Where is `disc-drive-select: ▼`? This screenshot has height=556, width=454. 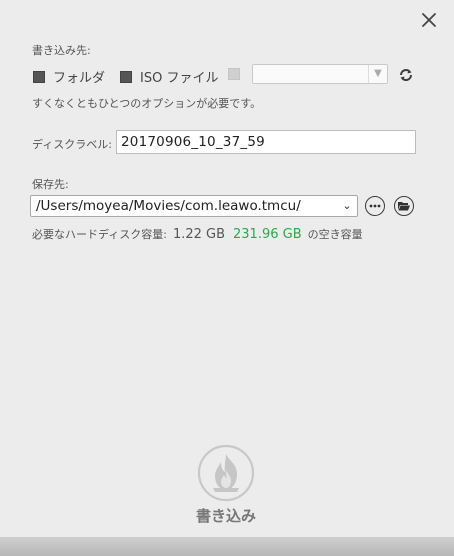
disc-drive-select: ▼ is located at coordinates (320, 74).